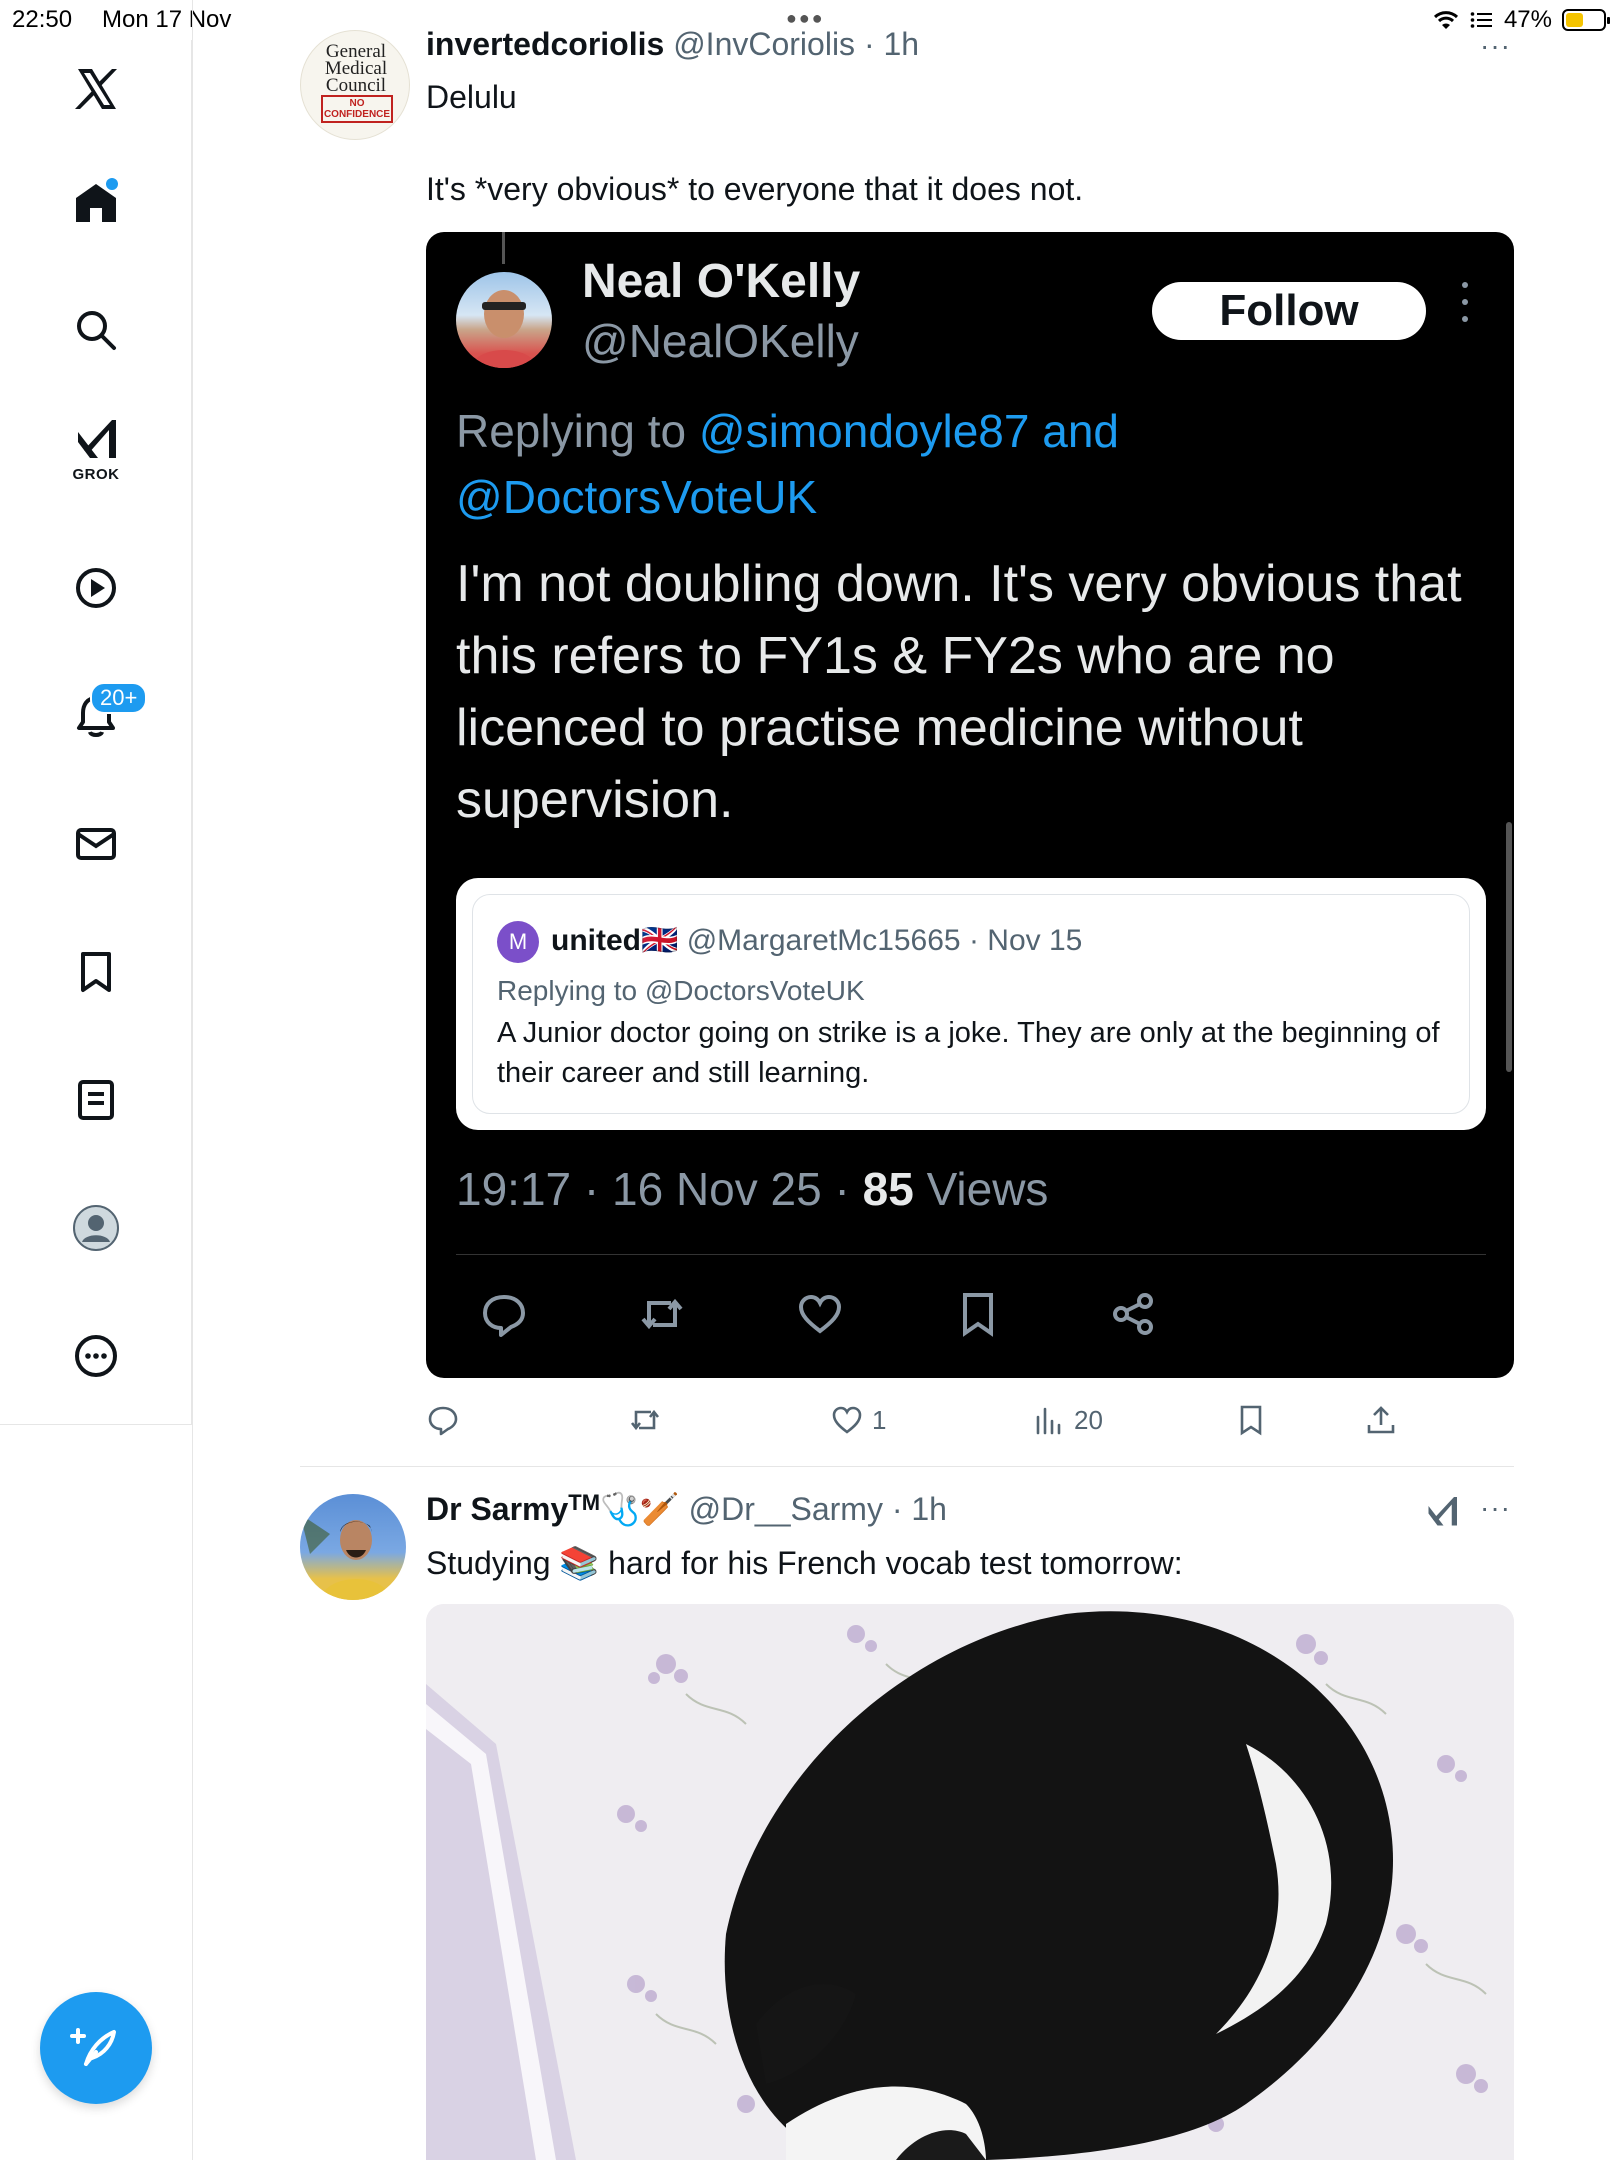 The width and height of the screenshot is (1620, 2160). I want to click on embed-scroll-indicator, so click(1509, 947).